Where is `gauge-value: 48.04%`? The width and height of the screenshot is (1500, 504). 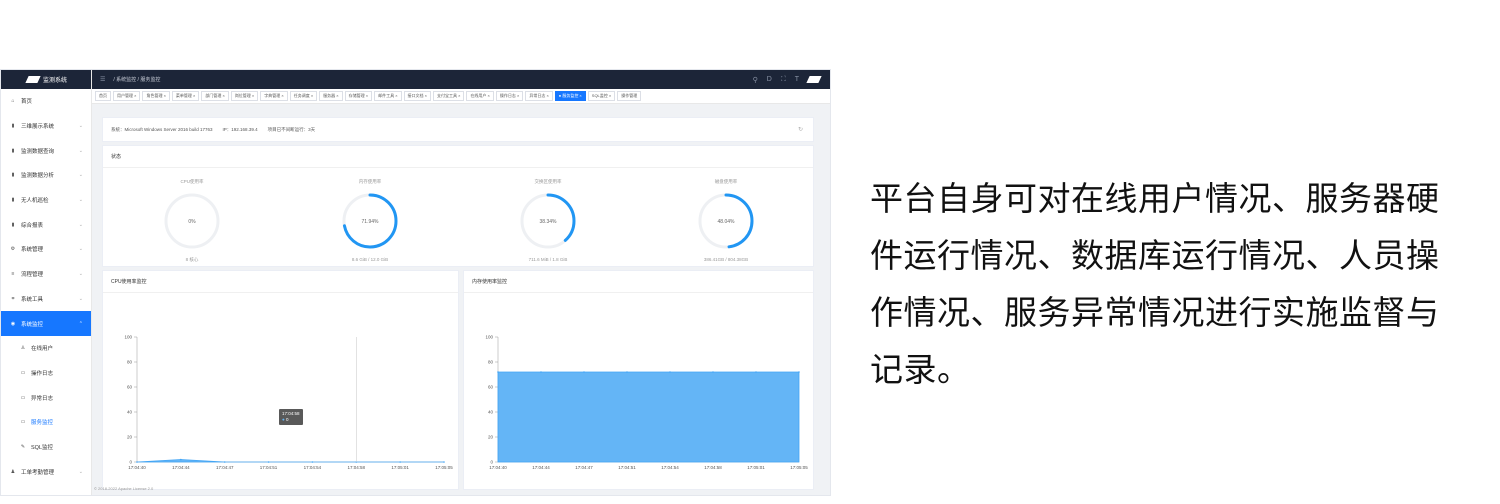
gauge-value: 48.04% is located at coordinates (727, 222).